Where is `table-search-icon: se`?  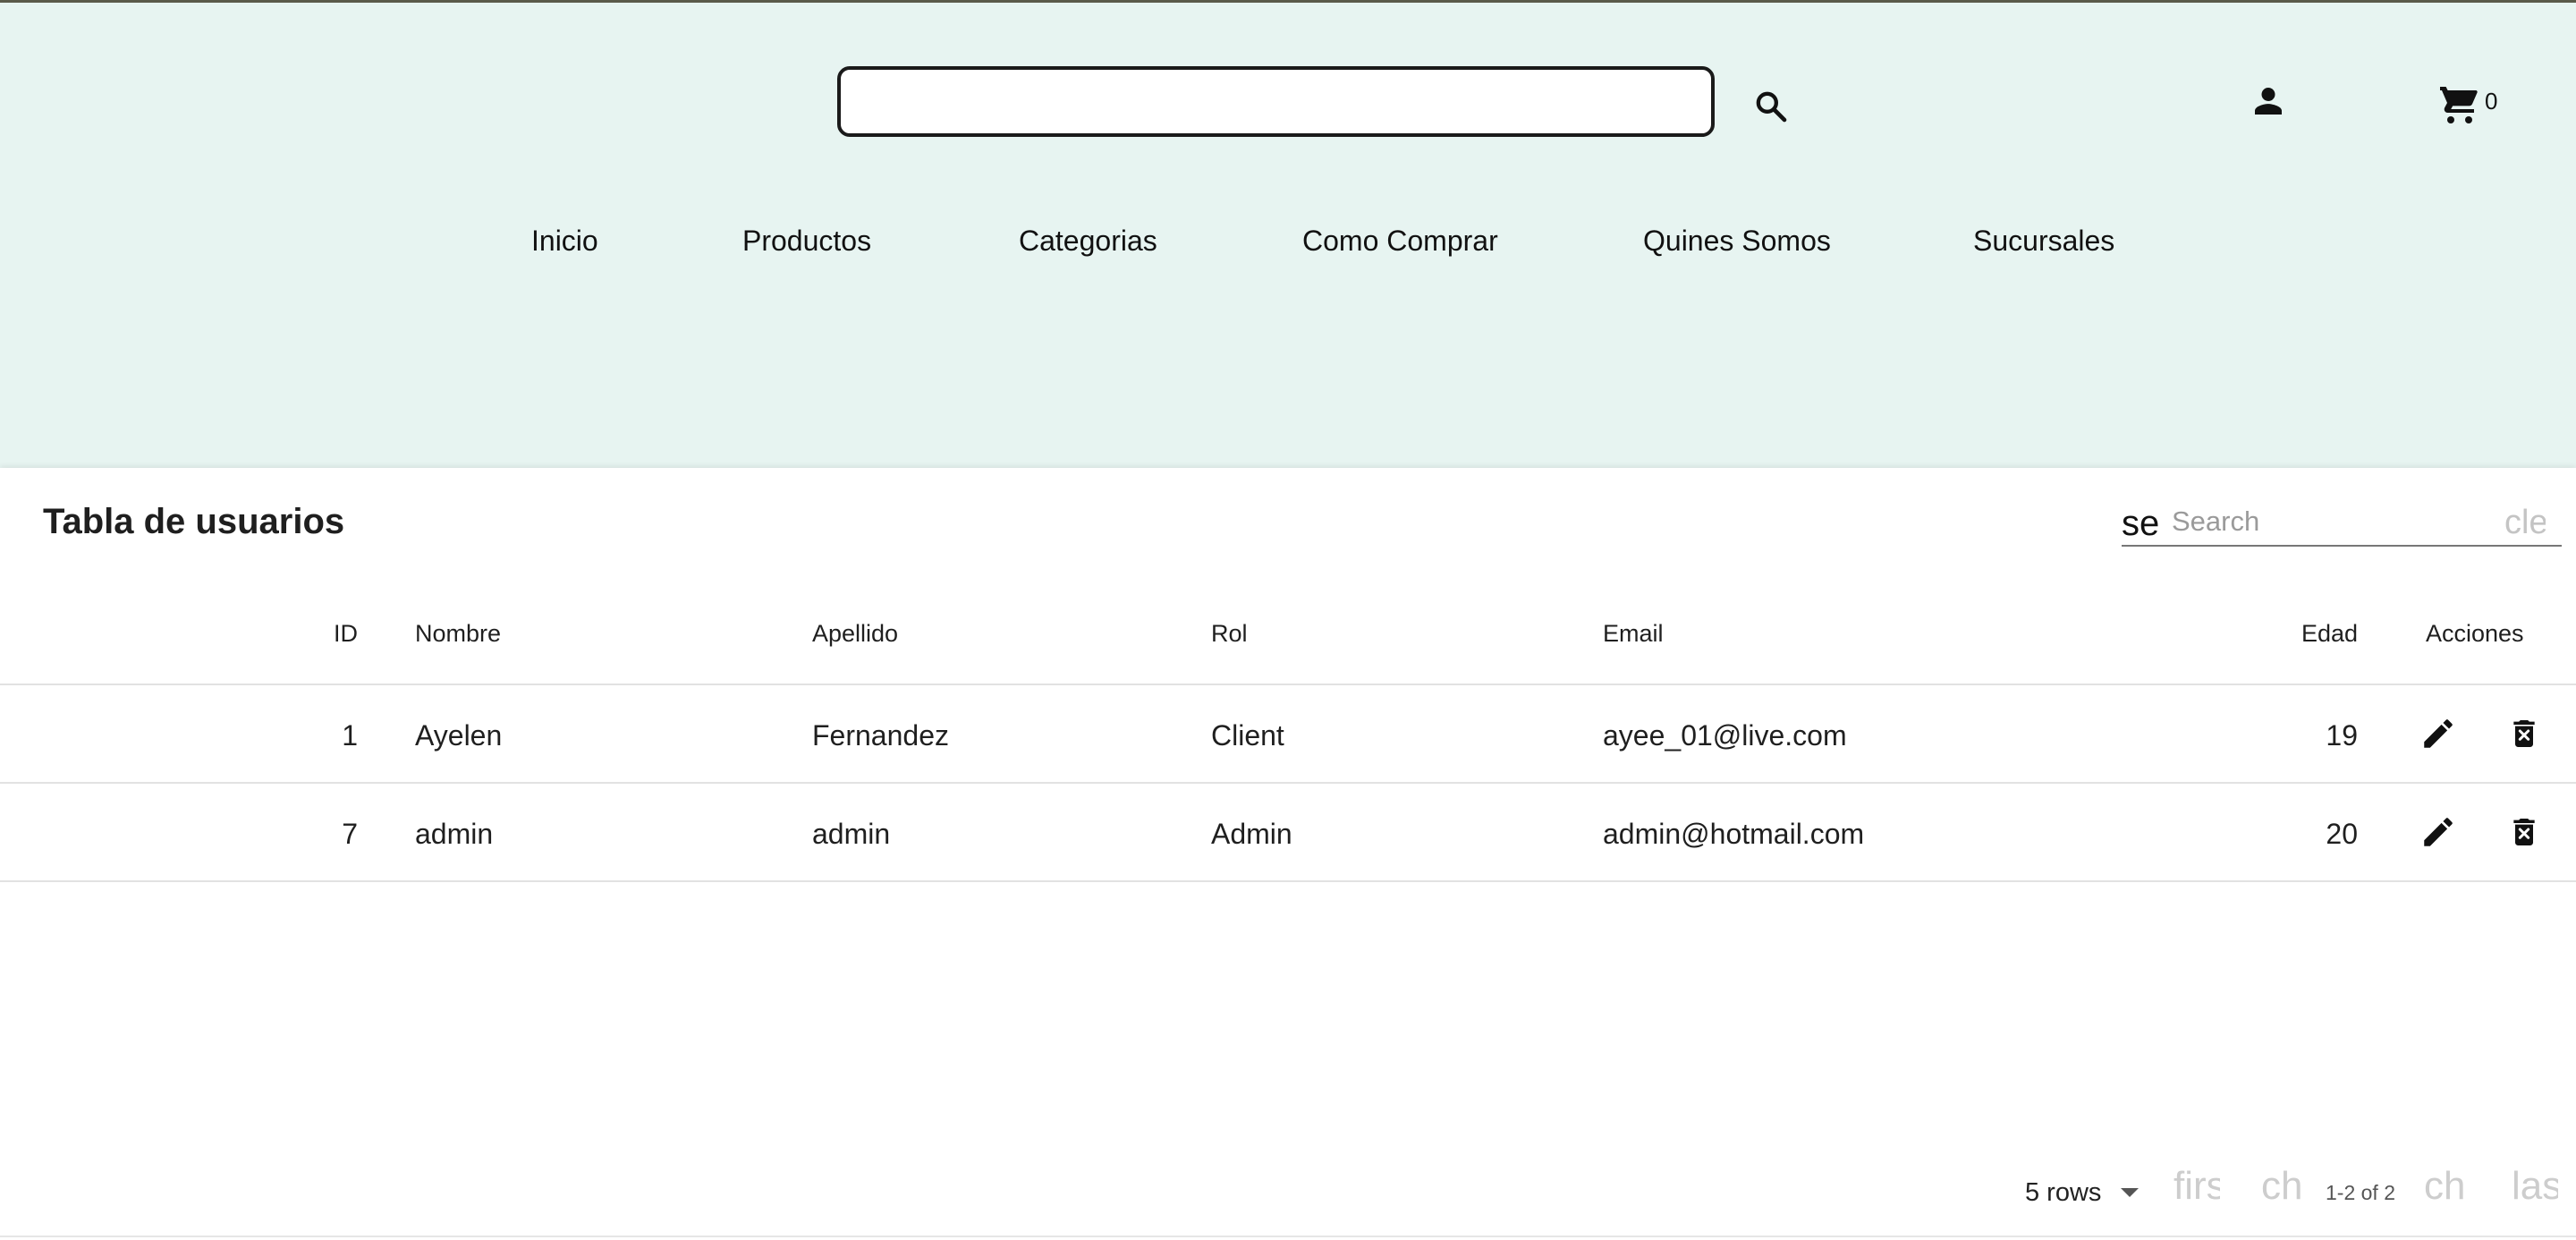 table-search-icon: se is located at coordinates (2141, 523).